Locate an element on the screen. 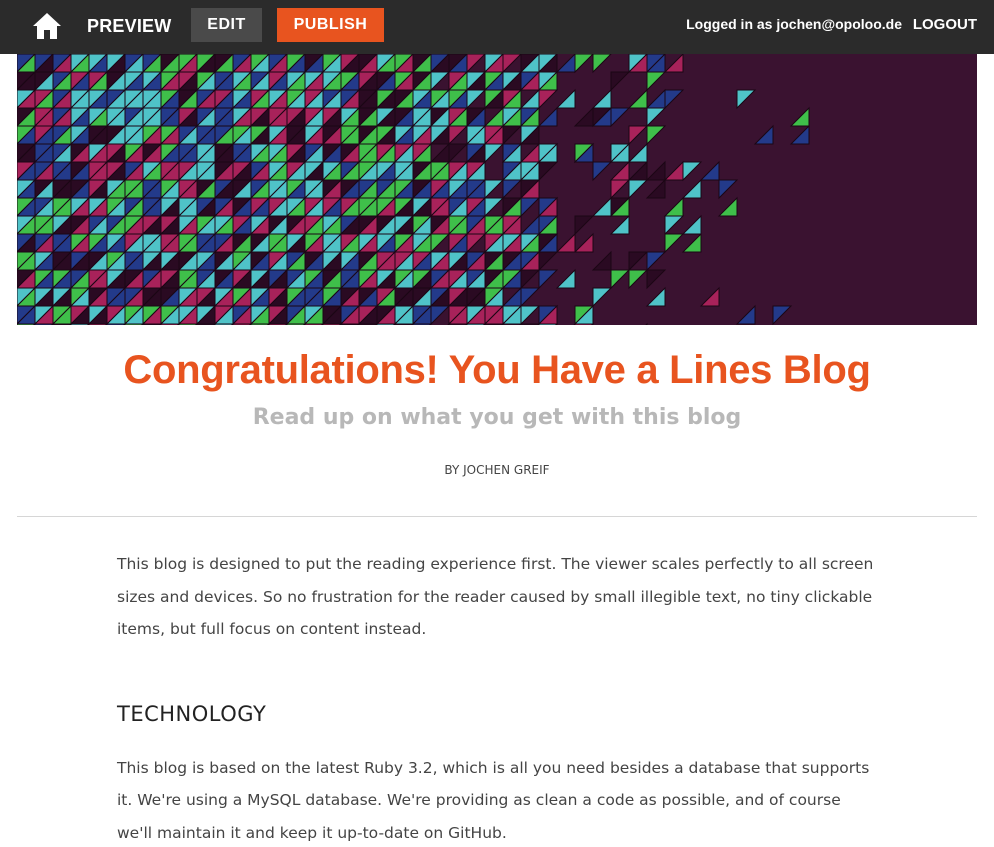 Image resolution: width=994 pixels, height=847 pixels. edit-button: EDIT is located at coordinates (226, 25).